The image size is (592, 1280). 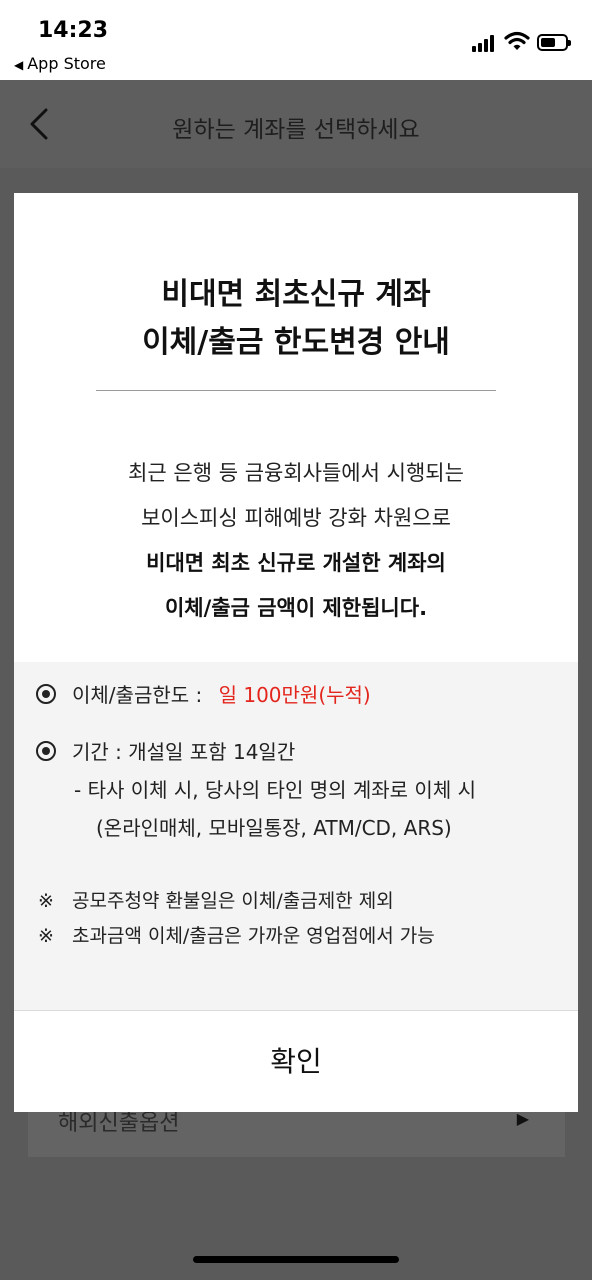 I want to click on period-sub-line2: (온라인매체, 모바일통장, ATM/CD, ARS), so click(x=274, y=828).